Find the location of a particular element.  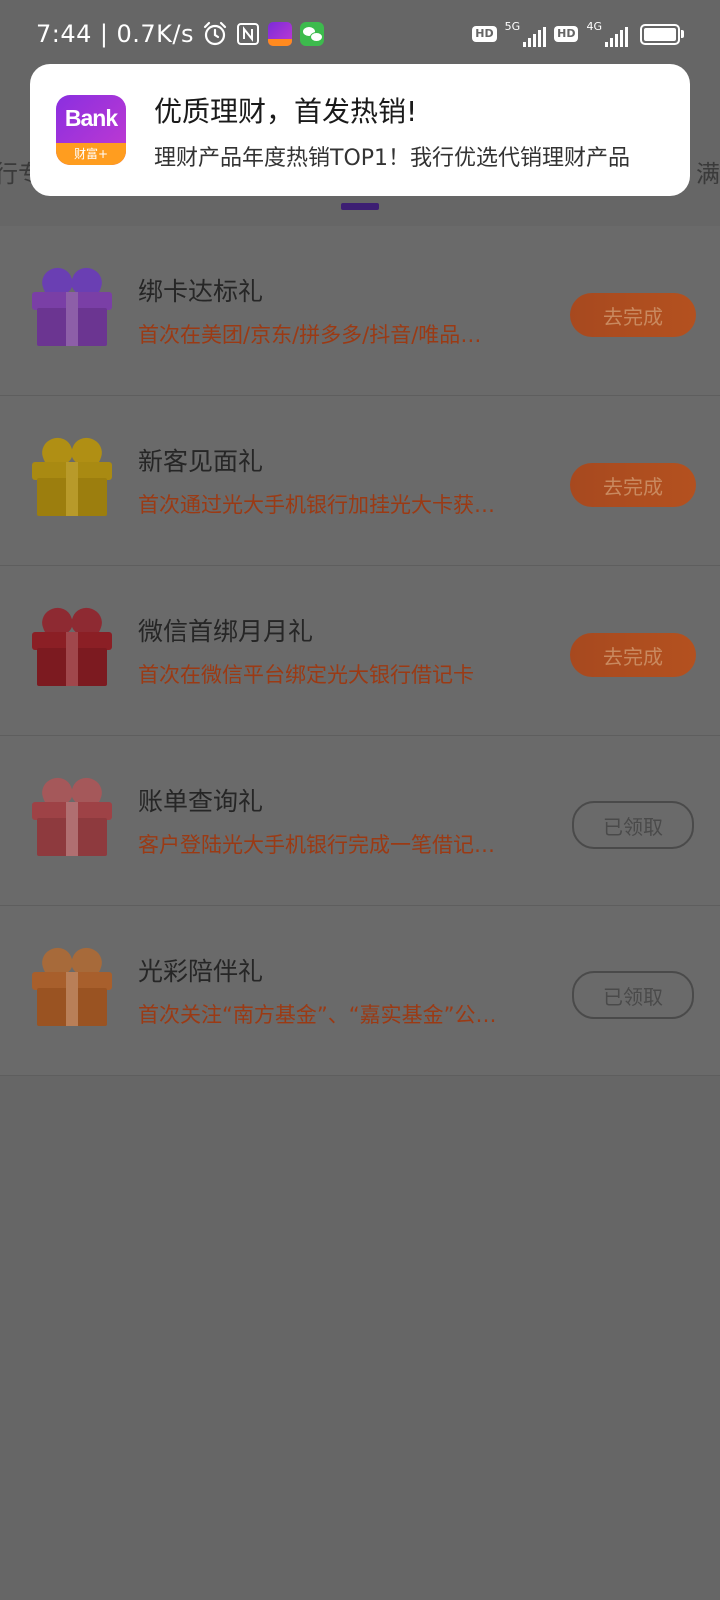

battery-icon is located at coordinates (662, 34).